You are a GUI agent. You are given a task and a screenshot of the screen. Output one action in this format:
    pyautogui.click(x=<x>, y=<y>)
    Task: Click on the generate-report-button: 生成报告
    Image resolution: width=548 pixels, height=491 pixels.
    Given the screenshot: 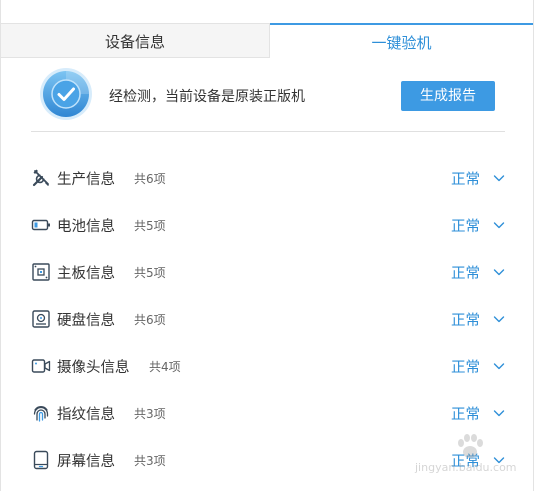 What is the action you would take?
    pyautogui.click(x=448, y=96)
    